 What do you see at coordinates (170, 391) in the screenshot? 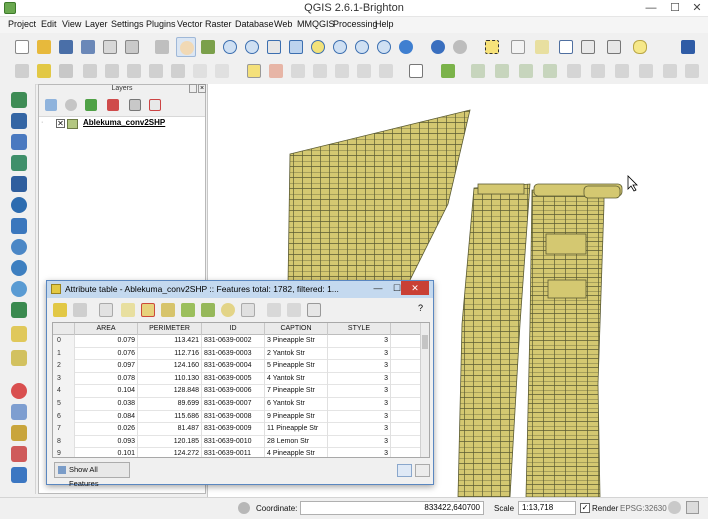
I see `cell-perimeter: 128.848` at bounding box center [170, 391].